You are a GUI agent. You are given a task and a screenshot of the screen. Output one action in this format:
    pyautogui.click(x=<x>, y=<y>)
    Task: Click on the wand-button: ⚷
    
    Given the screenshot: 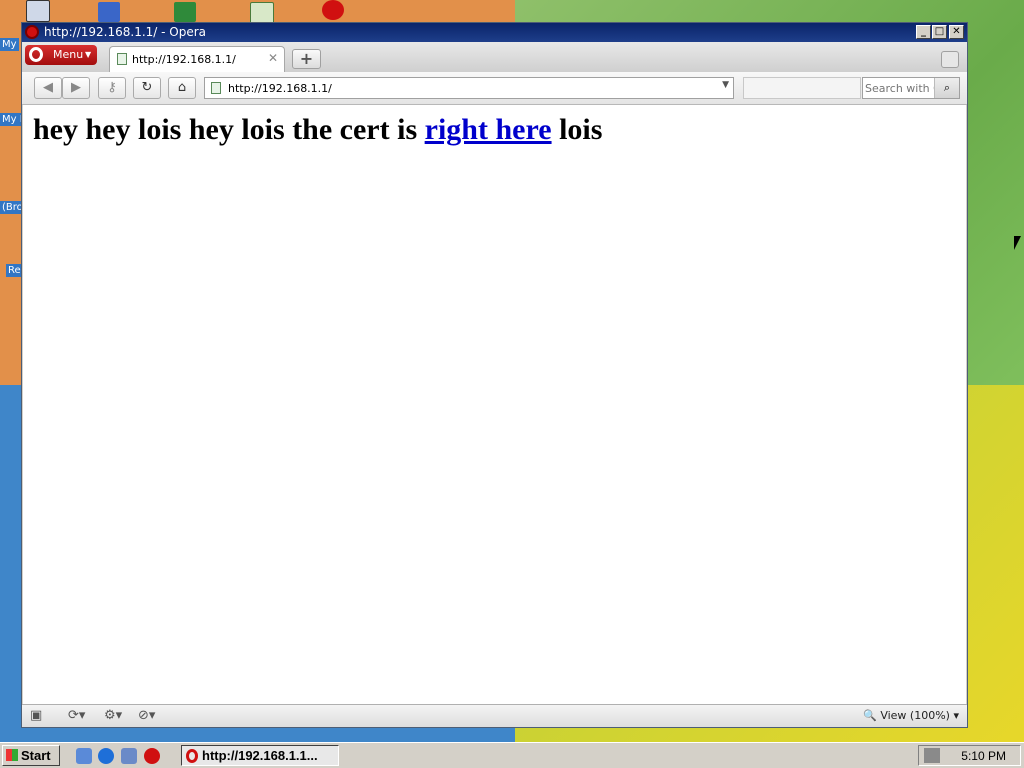 What is the action you would take?
    pyautogui.click(x=112, y=88)
    